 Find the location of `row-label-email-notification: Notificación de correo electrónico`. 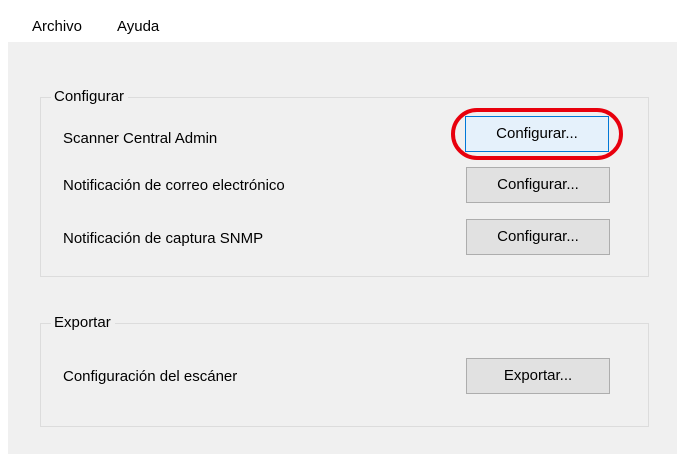

row-label-email-notification: Notificación de correo electrónico is located at coordinates (174, 185).